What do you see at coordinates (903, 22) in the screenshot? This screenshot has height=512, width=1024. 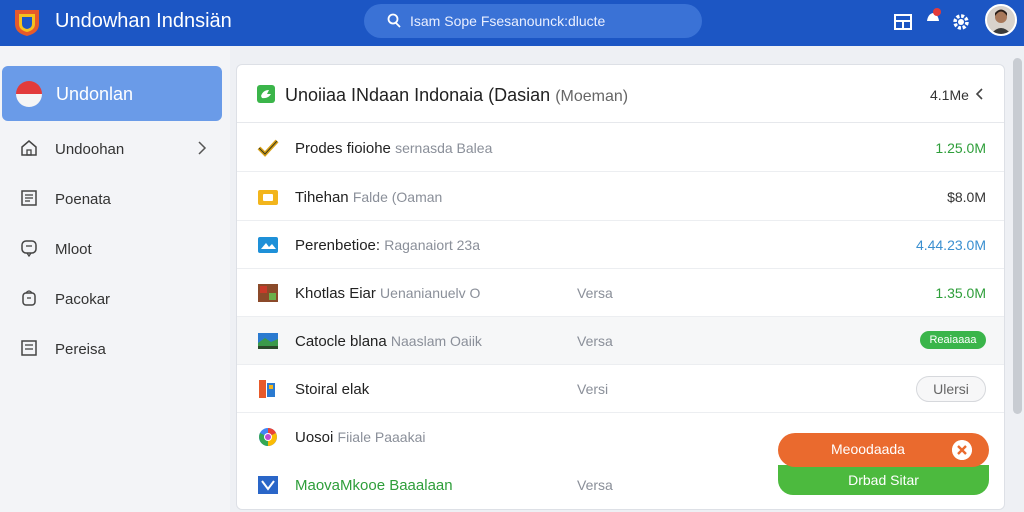 I see `grid-icon` at bounding box center [903, 22].